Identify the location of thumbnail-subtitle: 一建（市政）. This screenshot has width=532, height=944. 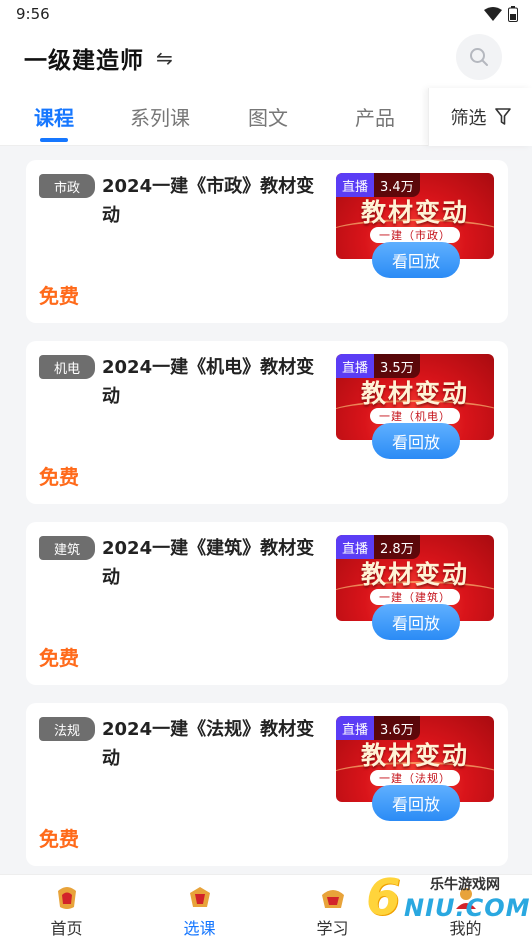
(415, 235).